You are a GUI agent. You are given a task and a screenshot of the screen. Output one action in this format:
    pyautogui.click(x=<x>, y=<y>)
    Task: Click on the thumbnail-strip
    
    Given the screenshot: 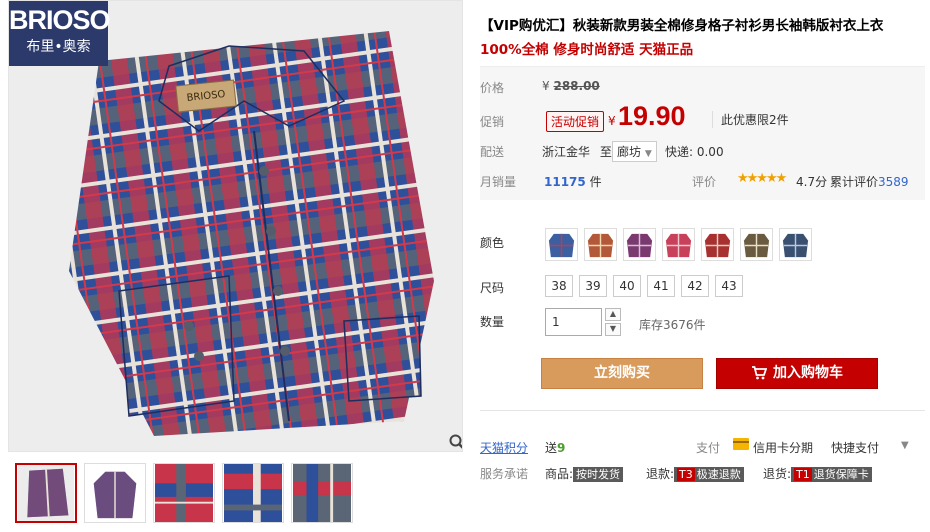 What is the action you would take?
    pyautogui.click(x=184, y=493)
    